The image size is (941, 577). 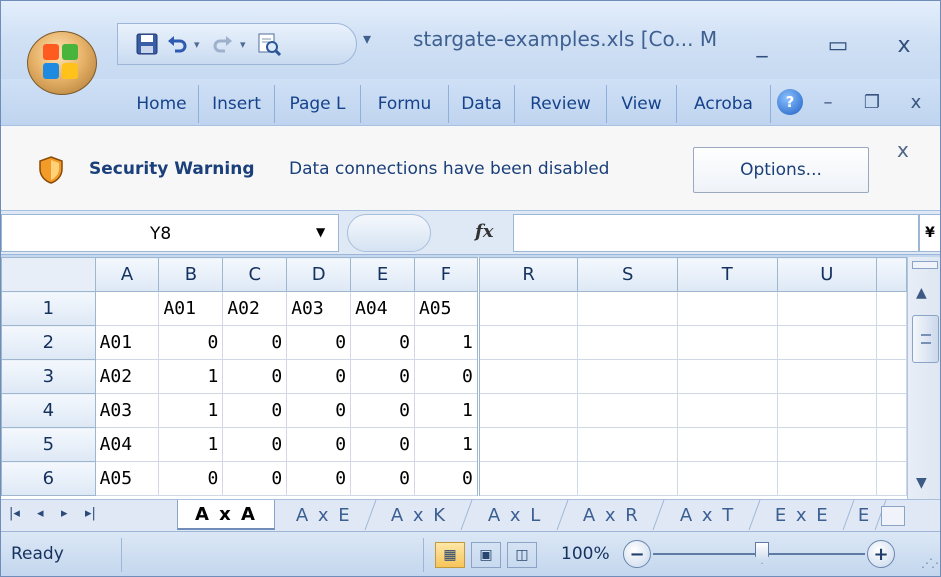 What do you see at coordinates (516, 515) in the screenshot?
I see `sheet-tab-axl: A x L` at bounding box center [516, 515].